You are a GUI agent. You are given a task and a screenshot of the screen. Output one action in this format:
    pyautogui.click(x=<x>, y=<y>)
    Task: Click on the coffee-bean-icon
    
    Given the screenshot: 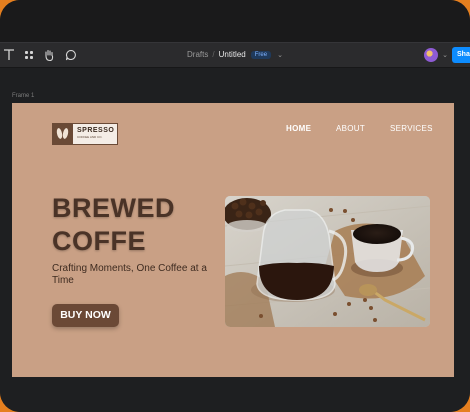 What is the action you would take?
    pyautogui.click(x=63, y=134)
    